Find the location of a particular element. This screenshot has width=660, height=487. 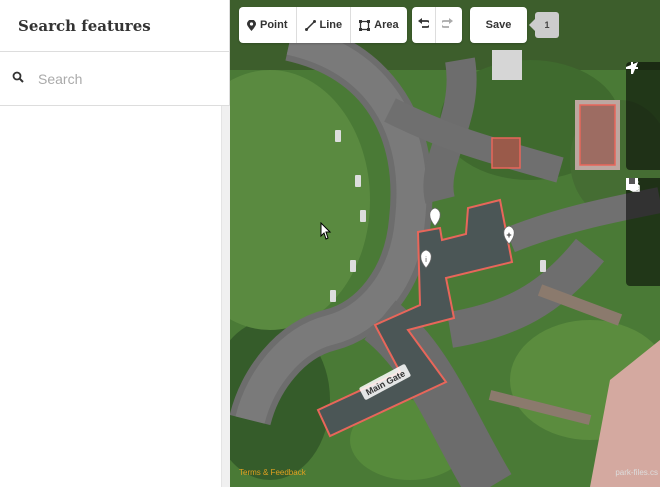

map-panel-controls is located at coordinates (643, 232).